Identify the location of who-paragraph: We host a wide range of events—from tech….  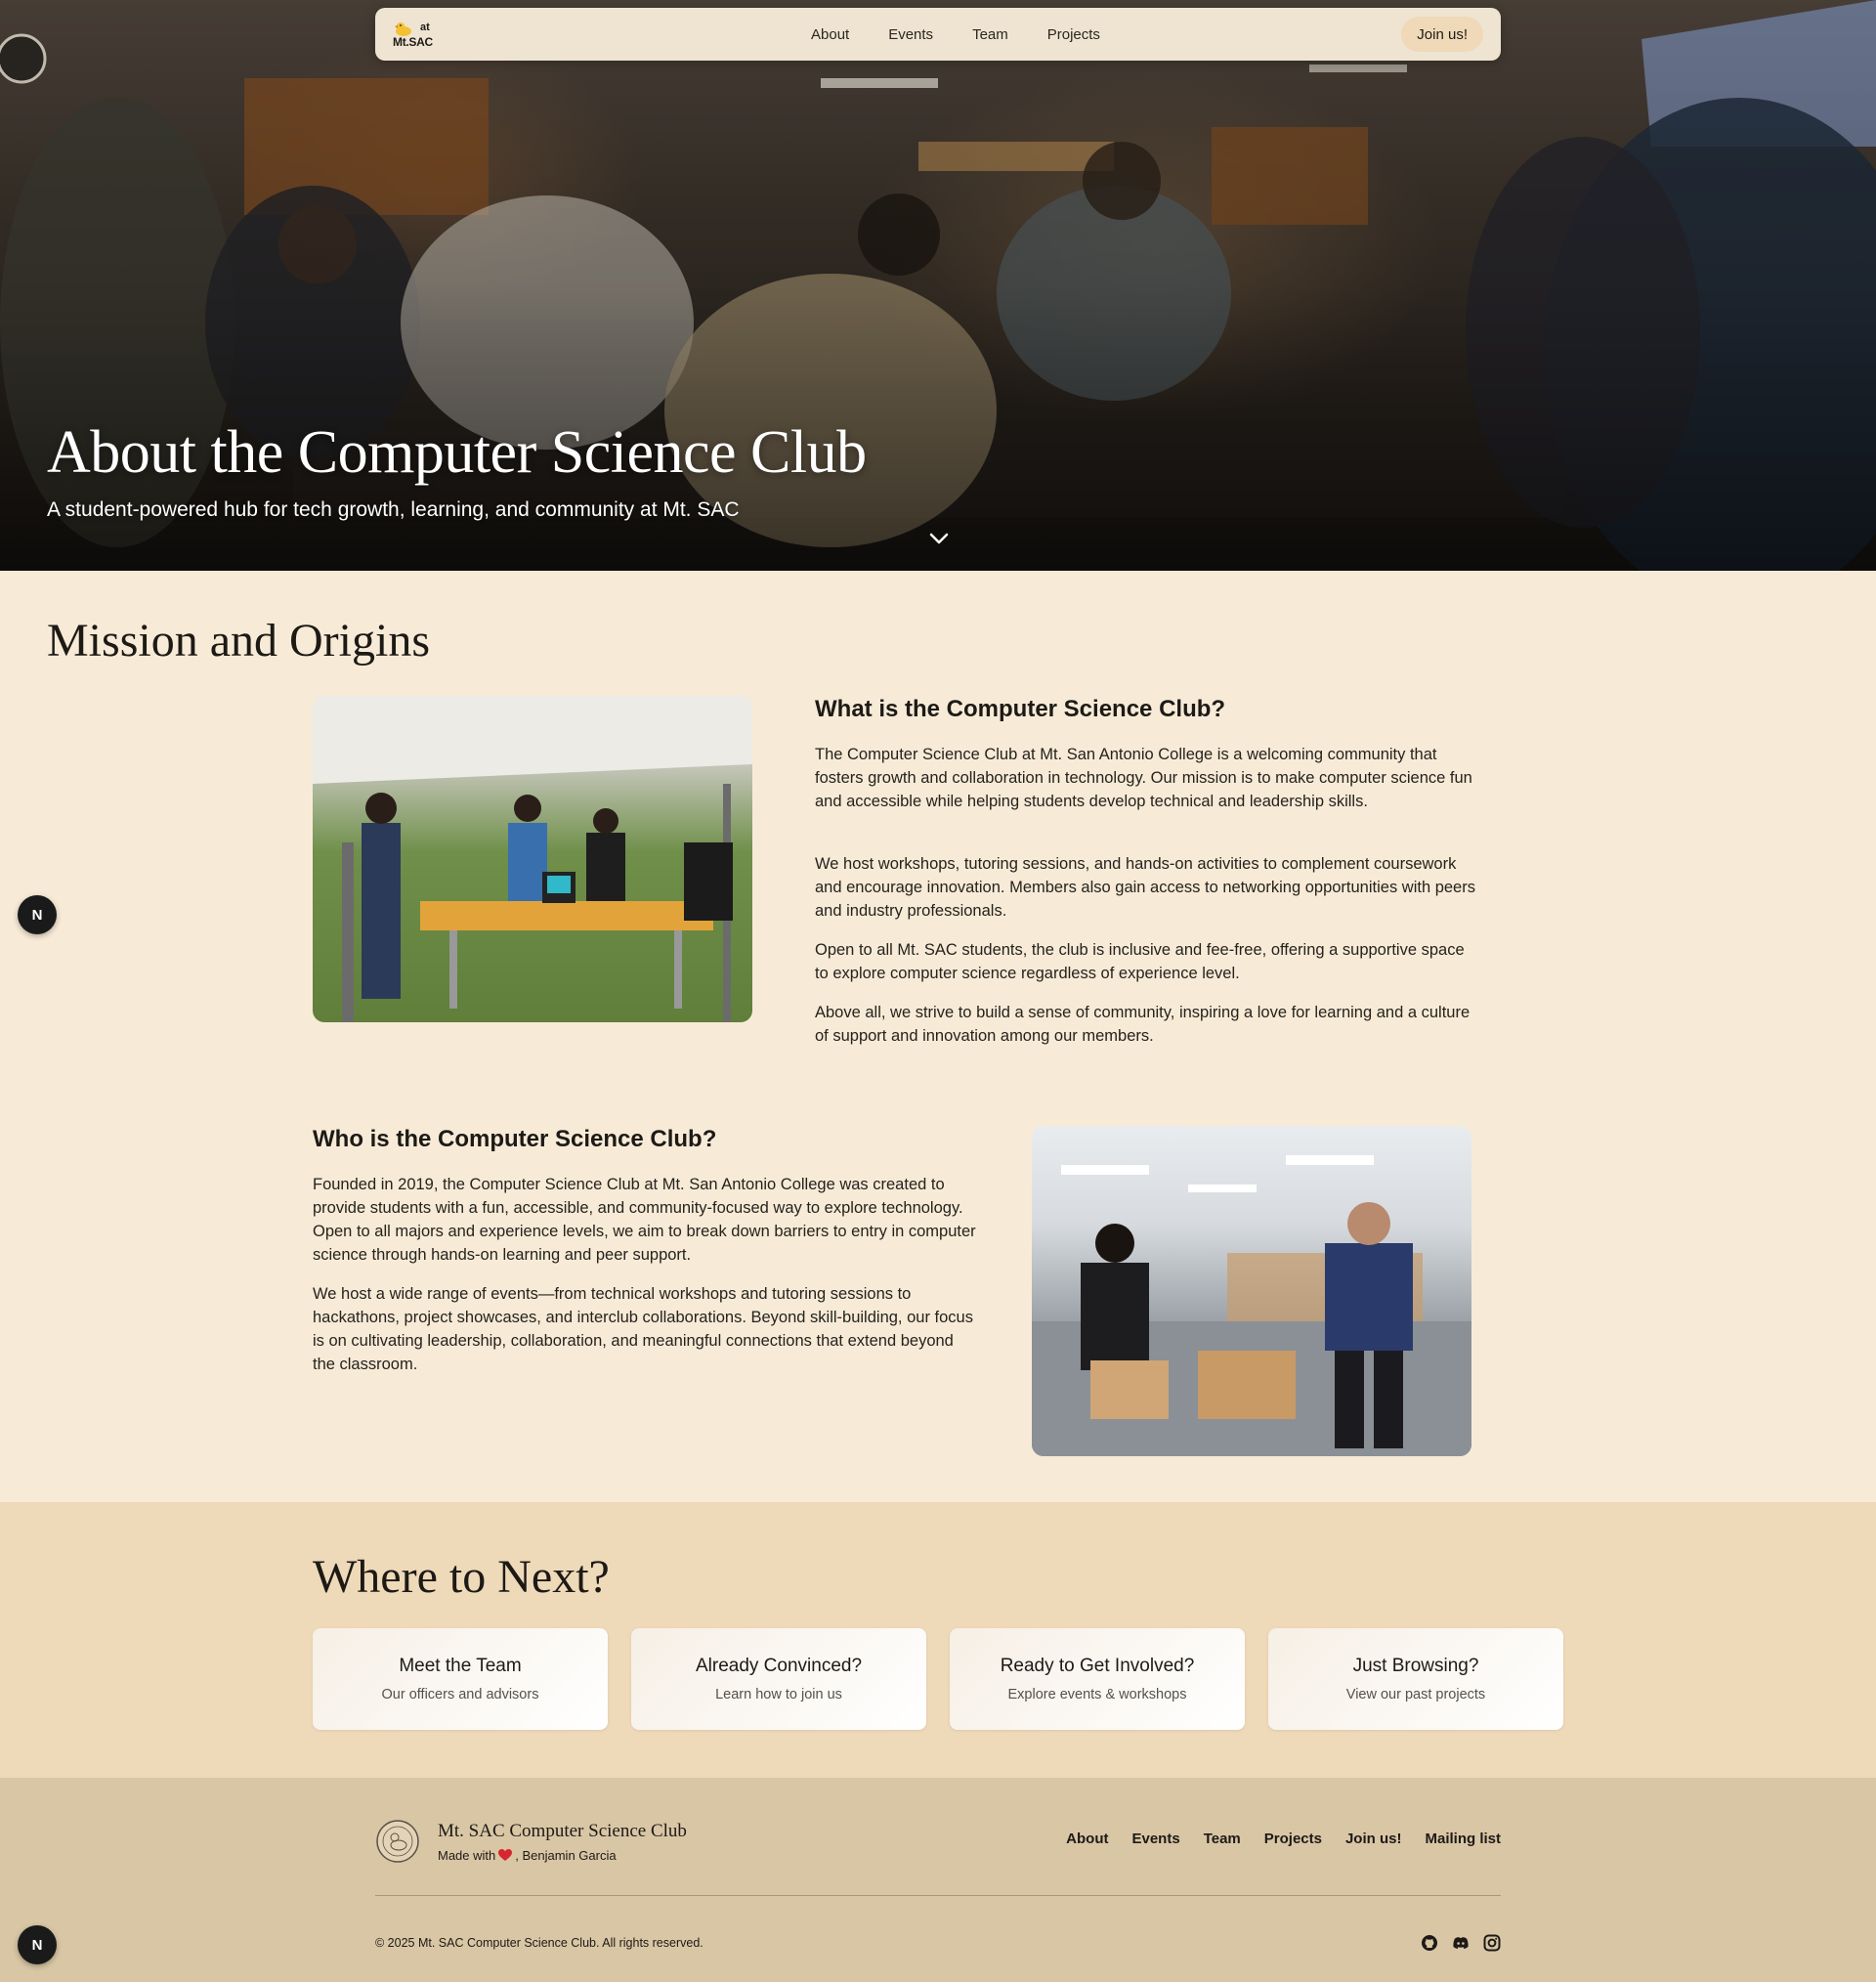
(643, 1329).